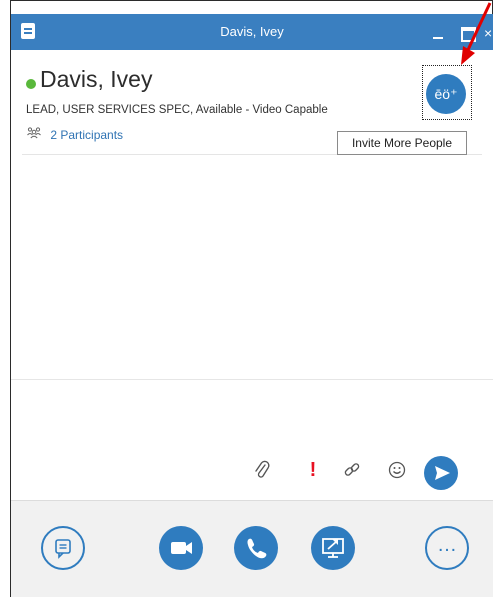 Image resolution: width=495 pixels, height=599 pixels. I want to click on participants-link: 2 Participants, so click(74, 134).